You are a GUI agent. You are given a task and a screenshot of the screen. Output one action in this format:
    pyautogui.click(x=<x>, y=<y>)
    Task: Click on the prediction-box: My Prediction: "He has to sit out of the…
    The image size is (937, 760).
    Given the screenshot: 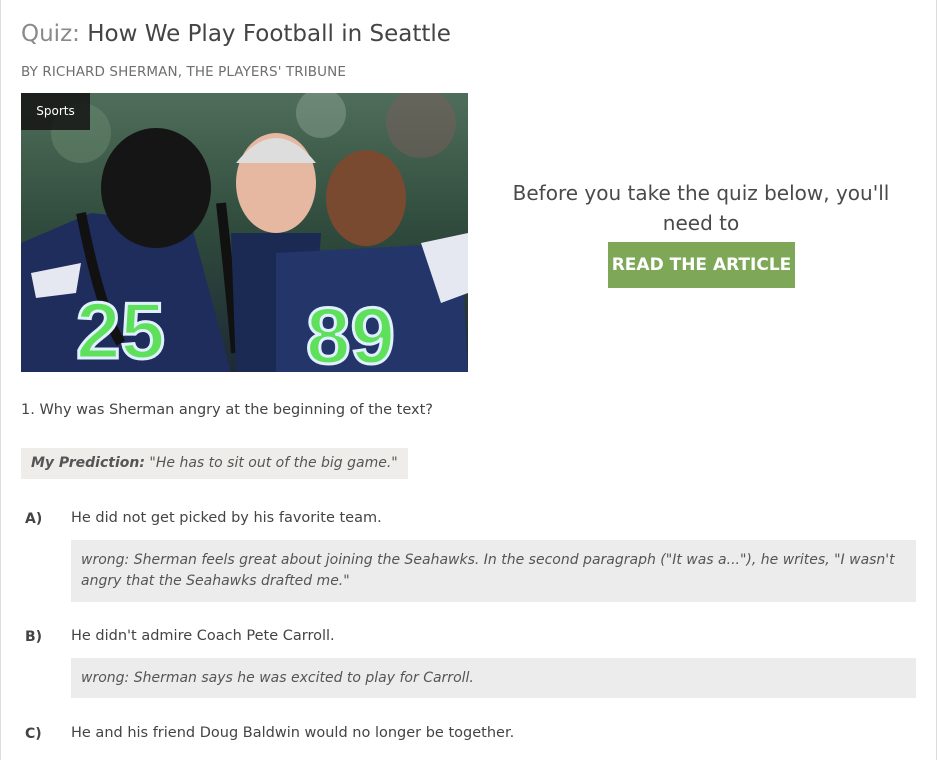 What is the action you would take?
    pyautogui.click(x=214, y=463)
    